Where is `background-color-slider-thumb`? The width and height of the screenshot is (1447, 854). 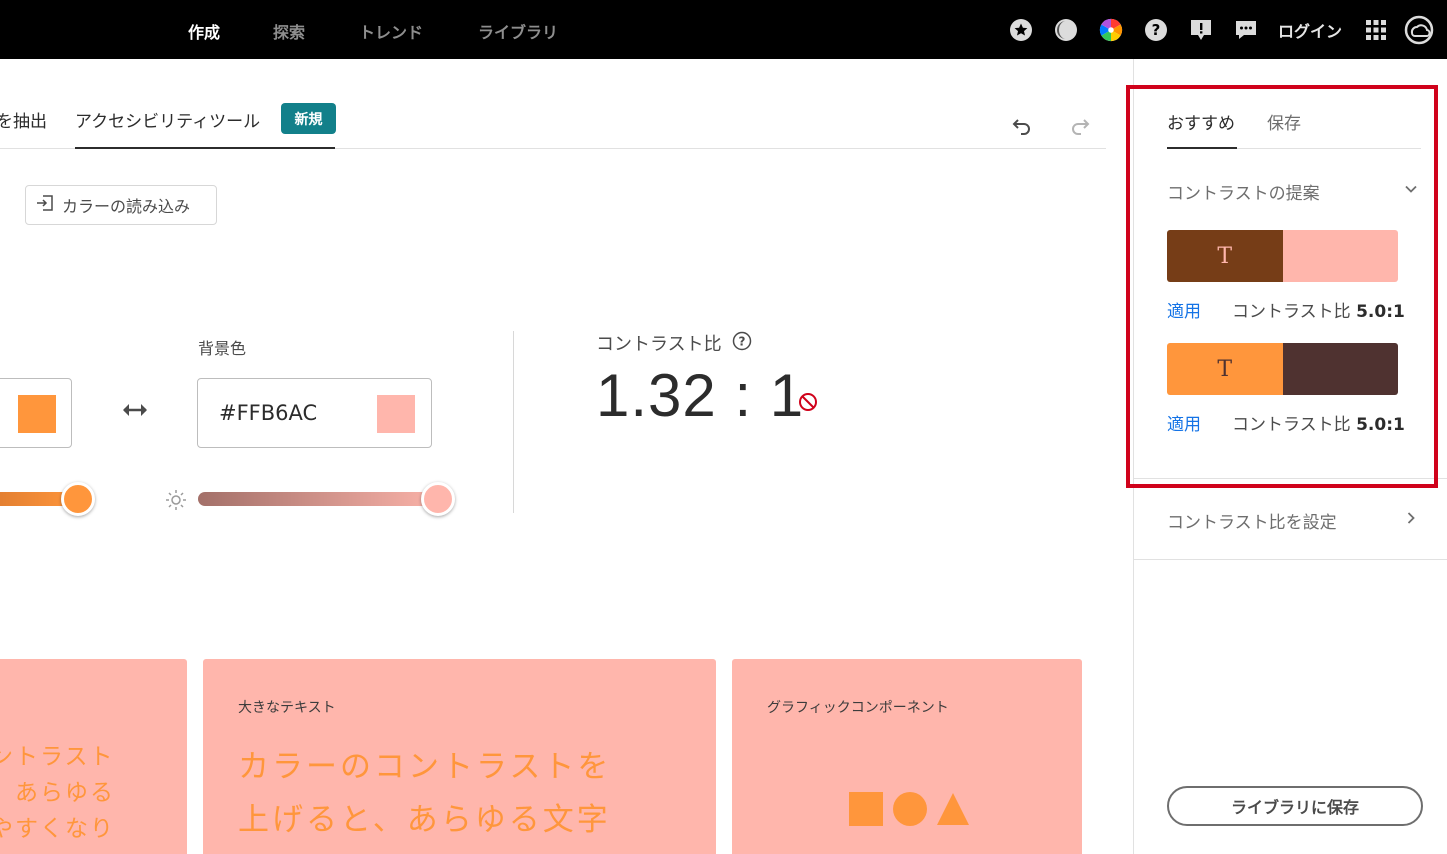 background-color-slider-thumb is located at coordinates (438, 499).